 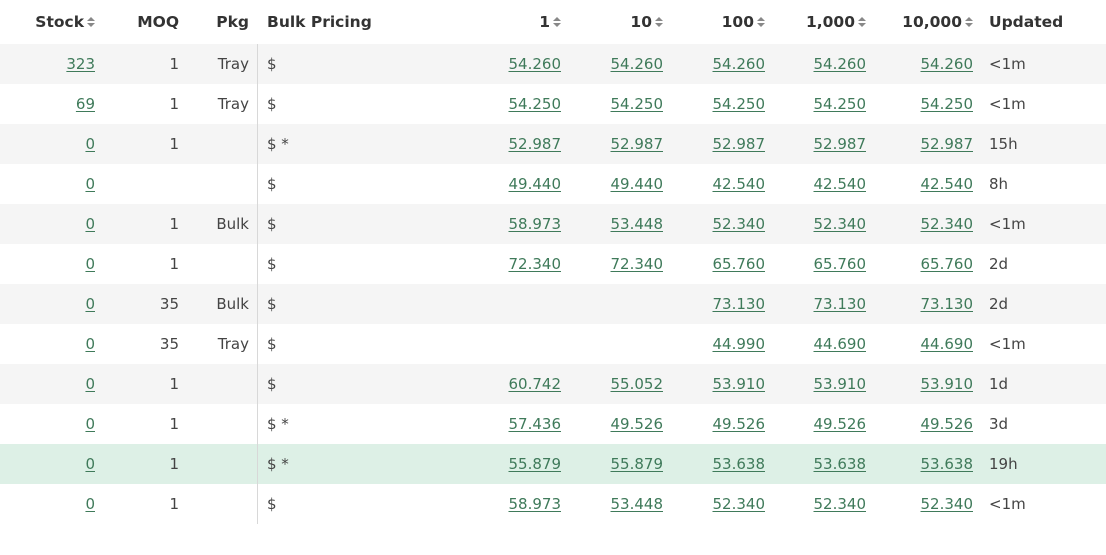 I want to click on price-1000-link: 42.540, so click(x=840, y=184).